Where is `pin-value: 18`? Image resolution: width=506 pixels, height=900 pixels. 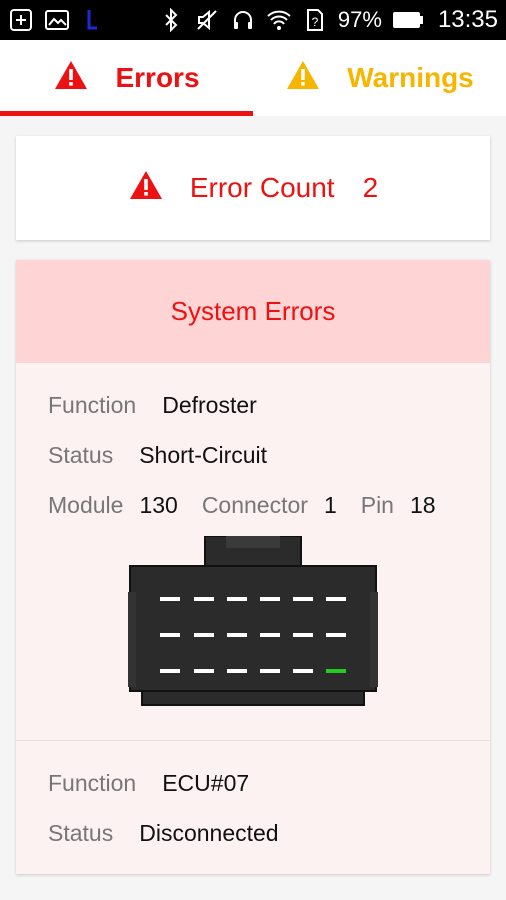 pin-value: 18 is located at coordinates (422, 505).